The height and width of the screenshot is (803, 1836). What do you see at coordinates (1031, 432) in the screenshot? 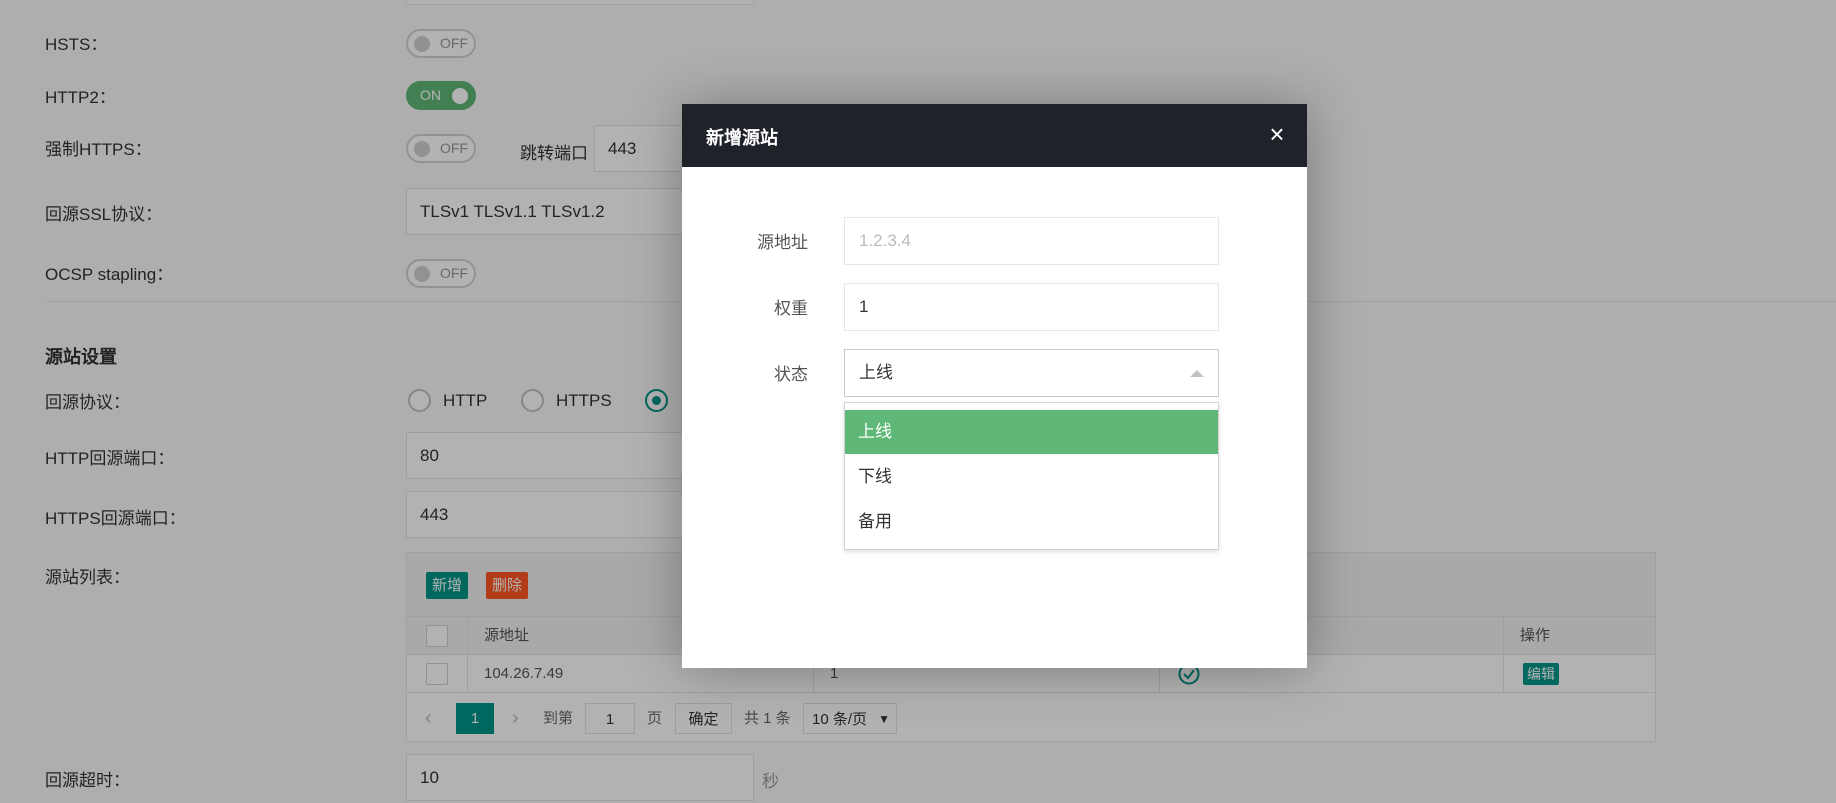
I see `status-option-online: 上线` at bounding box center [1031, 432].